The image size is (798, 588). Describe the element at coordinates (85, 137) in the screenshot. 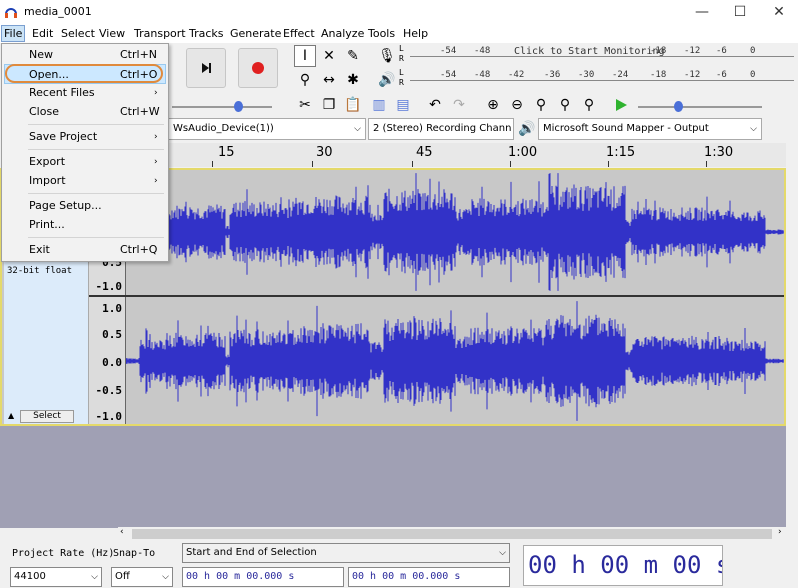

I see `menu-item-save-project: Save Project ›` at that location.